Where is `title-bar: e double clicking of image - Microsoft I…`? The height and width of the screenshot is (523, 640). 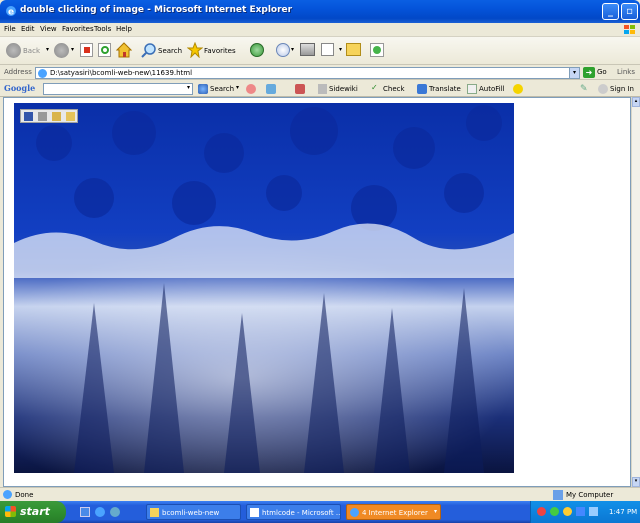 title-bar: e double clicking of image - Microsoft I… is located at coordinates (320, 11).